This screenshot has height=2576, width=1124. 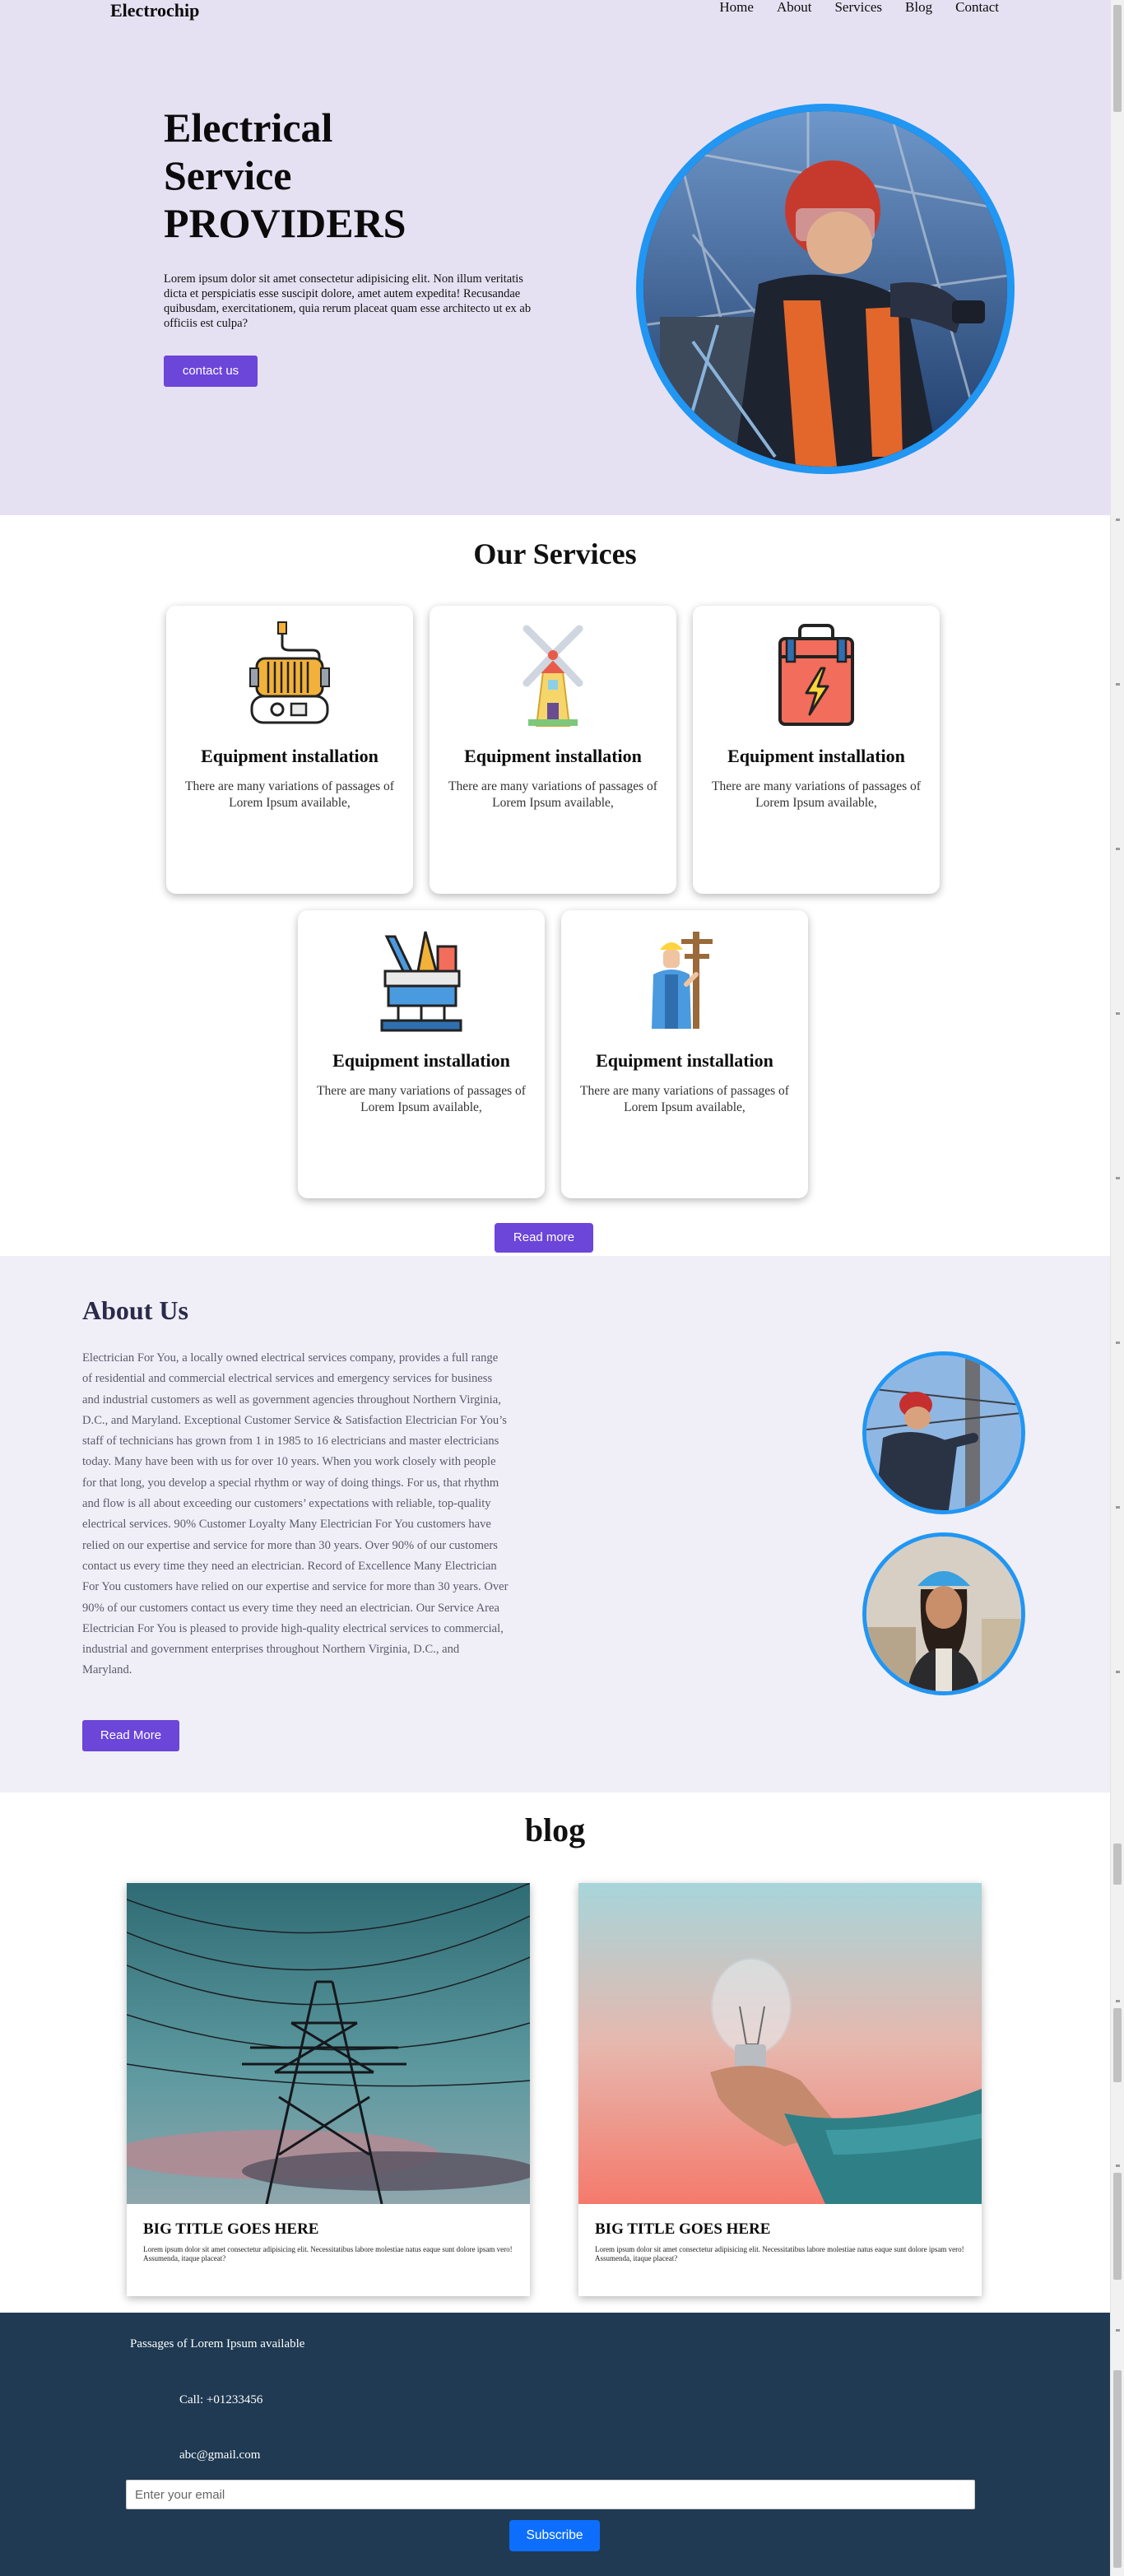 I want to click on nav-blog: Blog, so click(x=918, y=8).